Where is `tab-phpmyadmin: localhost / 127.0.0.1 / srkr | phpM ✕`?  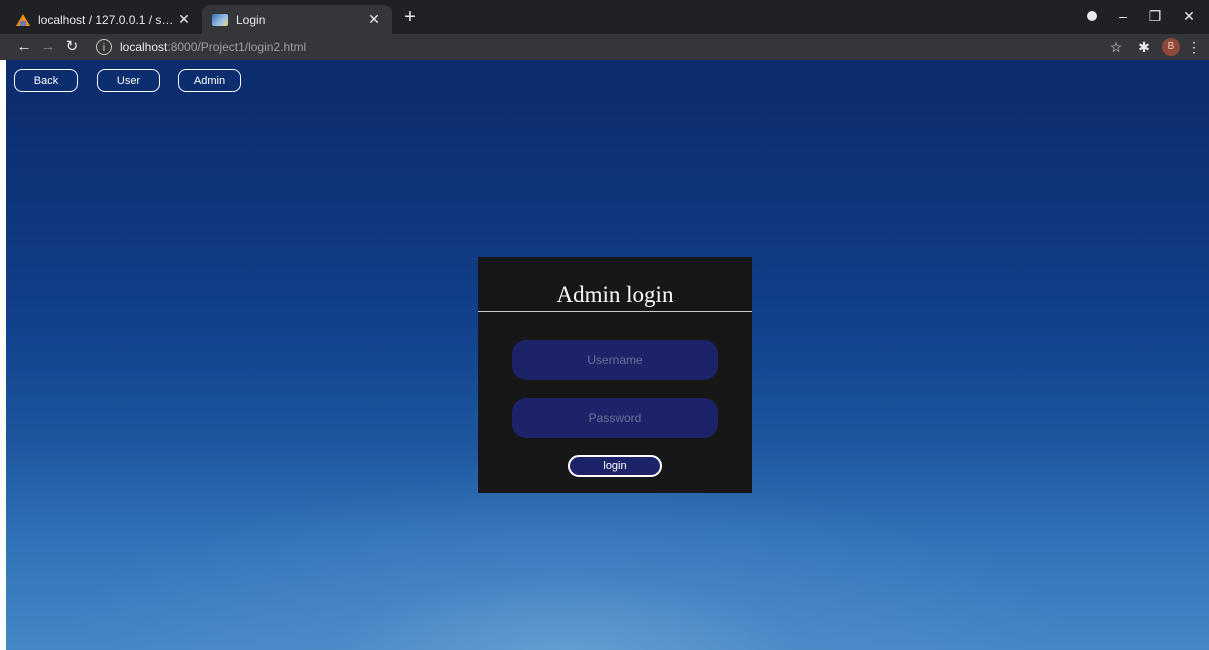 tab-phpmyadmin: localhost / 127.0.0.1 / srkr | phpM ✕ is located at coordinates (104, 19).